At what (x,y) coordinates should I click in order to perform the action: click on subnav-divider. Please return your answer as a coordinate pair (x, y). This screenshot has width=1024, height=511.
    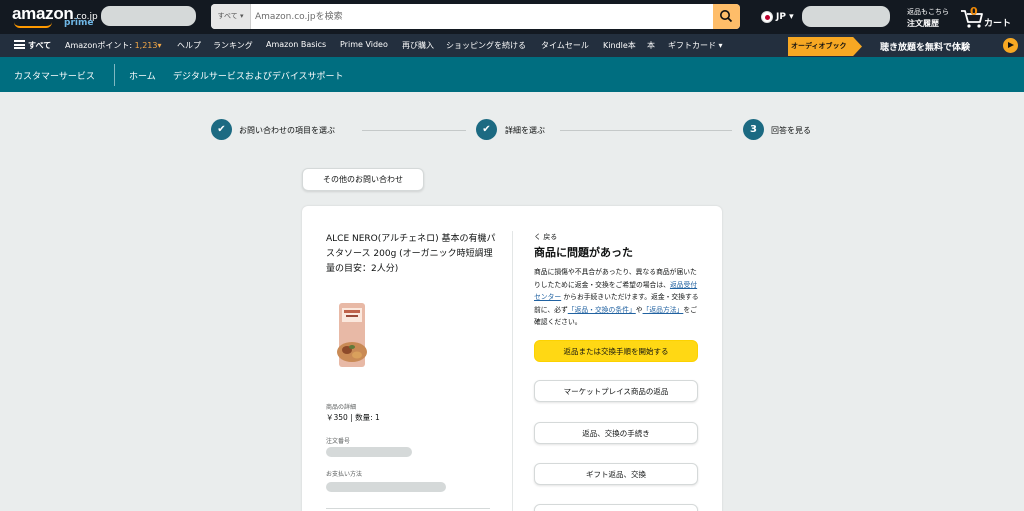
    Looking at the image, I should click on (114, 75).